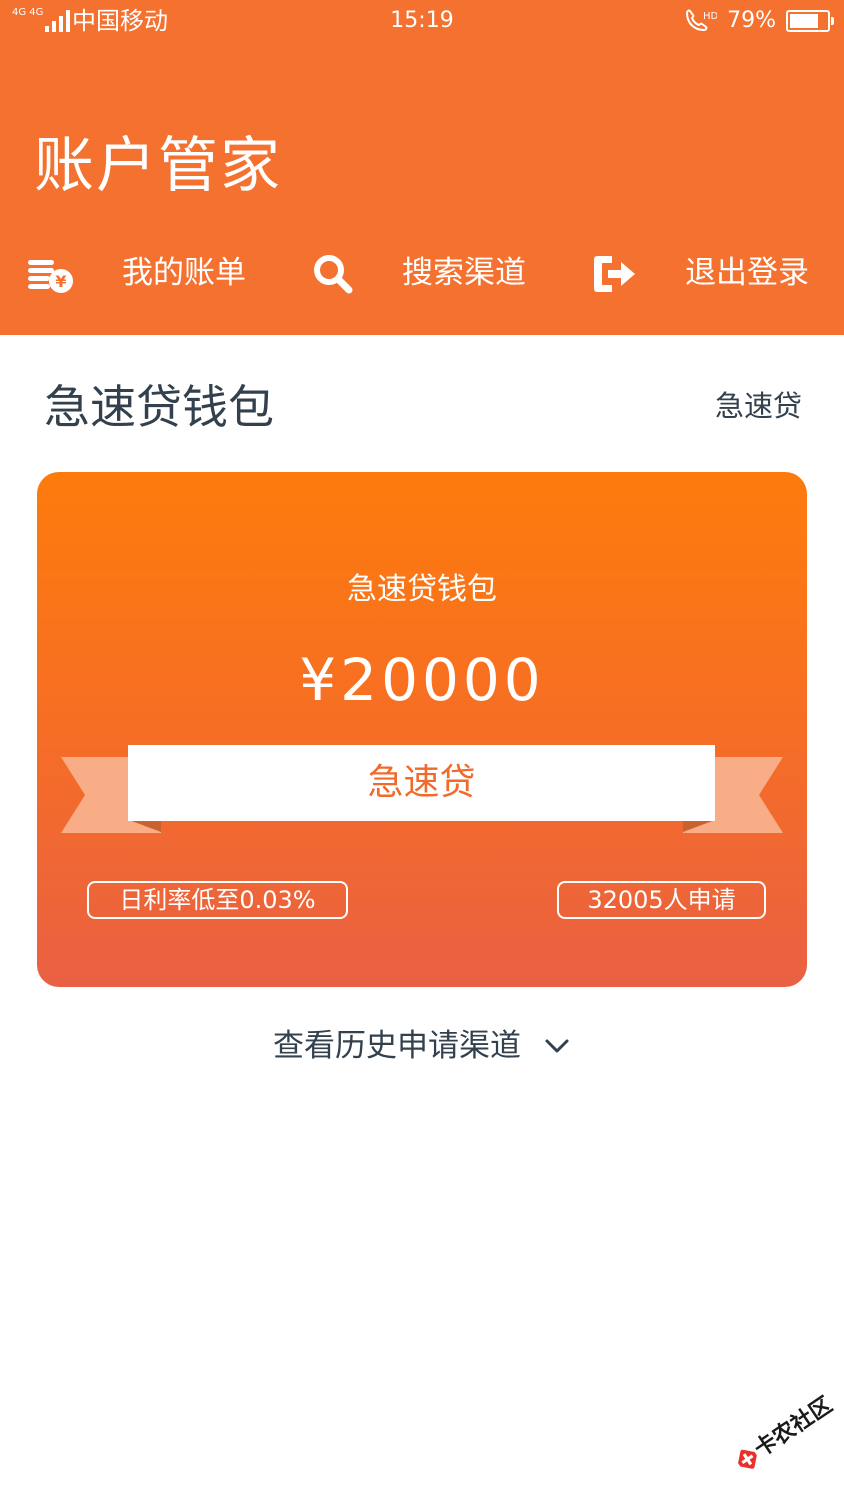 The width and height of the screenshot is (844, 1500). I want to click on hd-label: HD, so click(710, 16).